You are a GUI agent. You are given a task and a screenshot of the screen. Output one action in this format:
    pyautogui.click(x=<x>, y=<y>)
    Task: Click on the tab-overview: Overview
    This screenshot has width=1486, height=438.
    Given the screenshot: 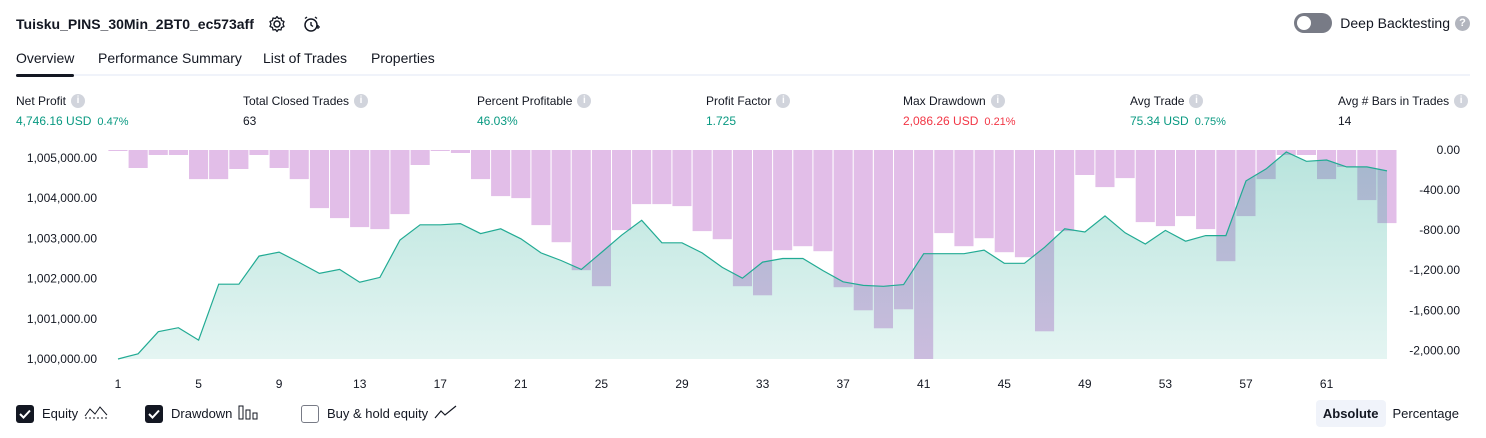 What is the action you would take?
    pyautogui.click(x=45, y=63)
    